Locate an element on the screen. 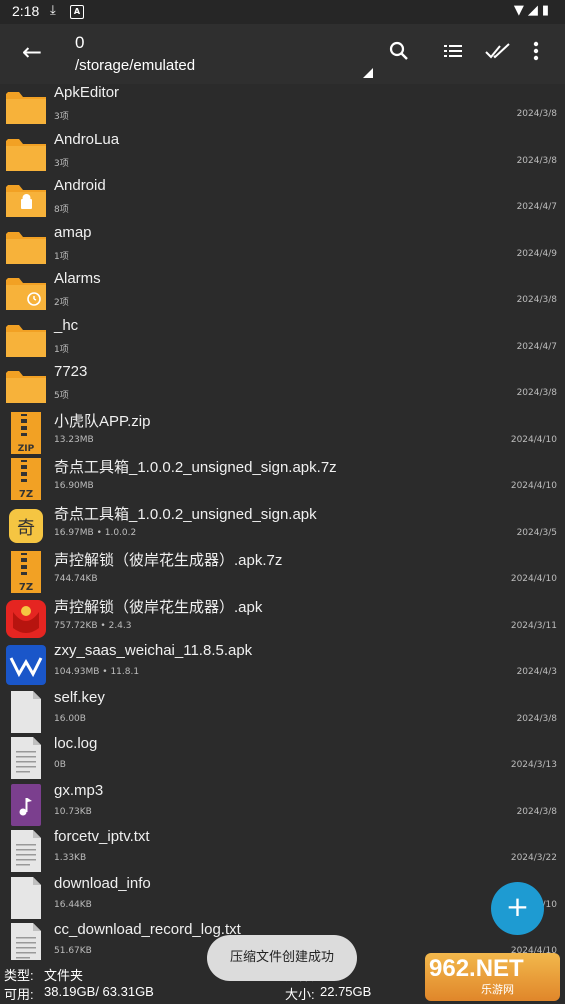  download-icon: ⤓ is located at coordinates (53, 10).